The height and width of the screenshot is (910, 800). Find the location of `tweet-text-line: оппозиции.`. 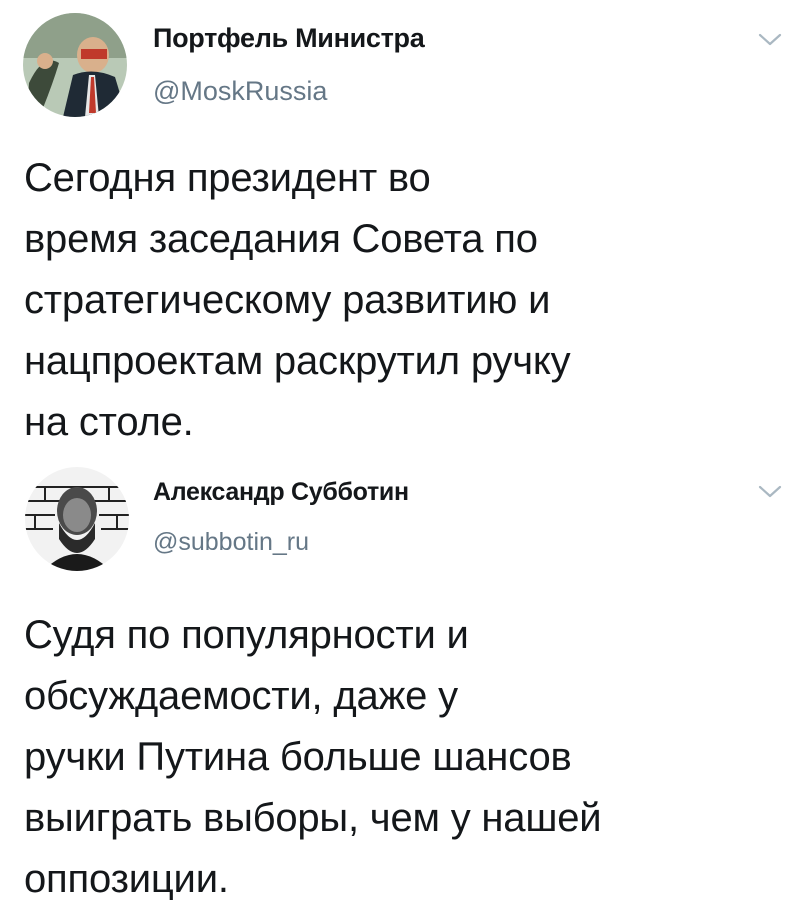

tweet-text-line: оппозиции. is located at coordinates (126, 879).